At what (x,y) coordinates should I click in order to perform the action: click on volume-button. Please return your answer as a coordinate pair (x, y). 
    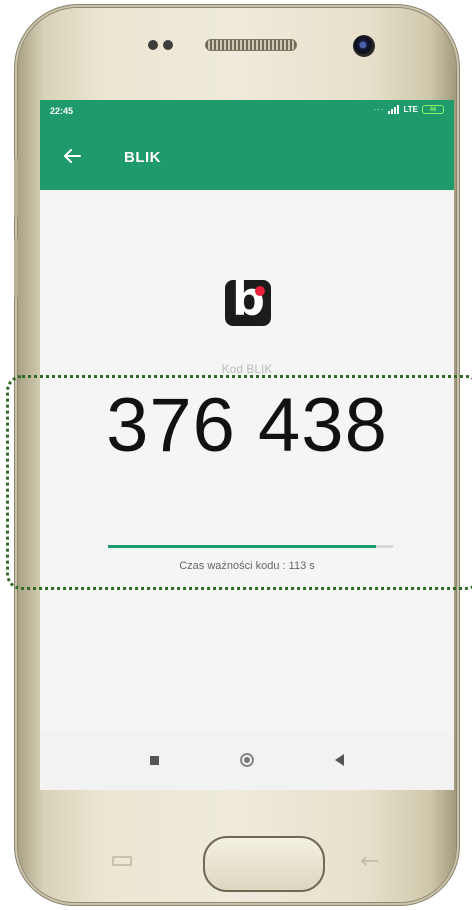
    Looking at the image, I should click on (16, 188).